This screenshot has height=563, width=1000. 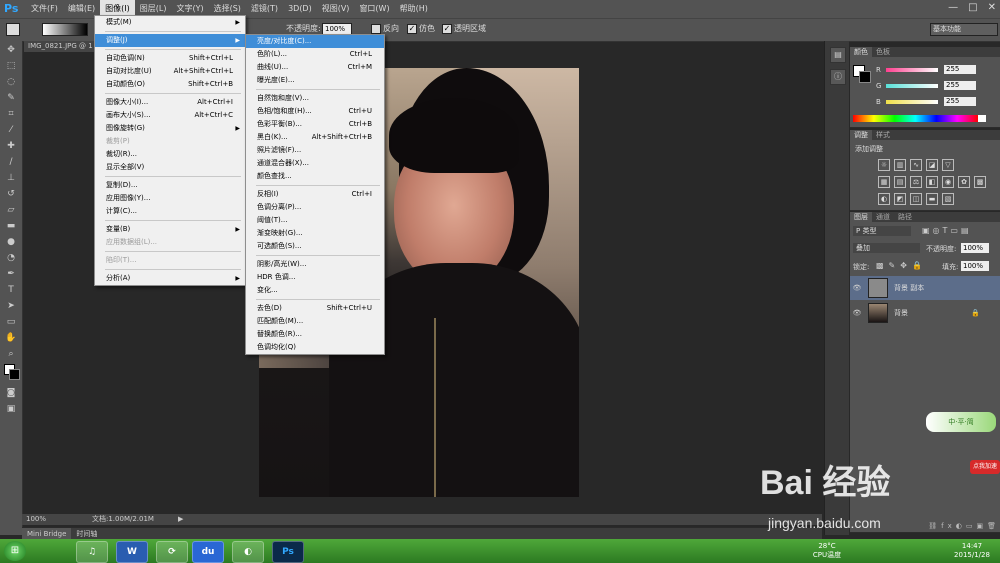 What do you see at coordinates (916, 199) in the screenshot?
I see `threshold-adjust-icon: ◫` at bounding box center [916, 199].